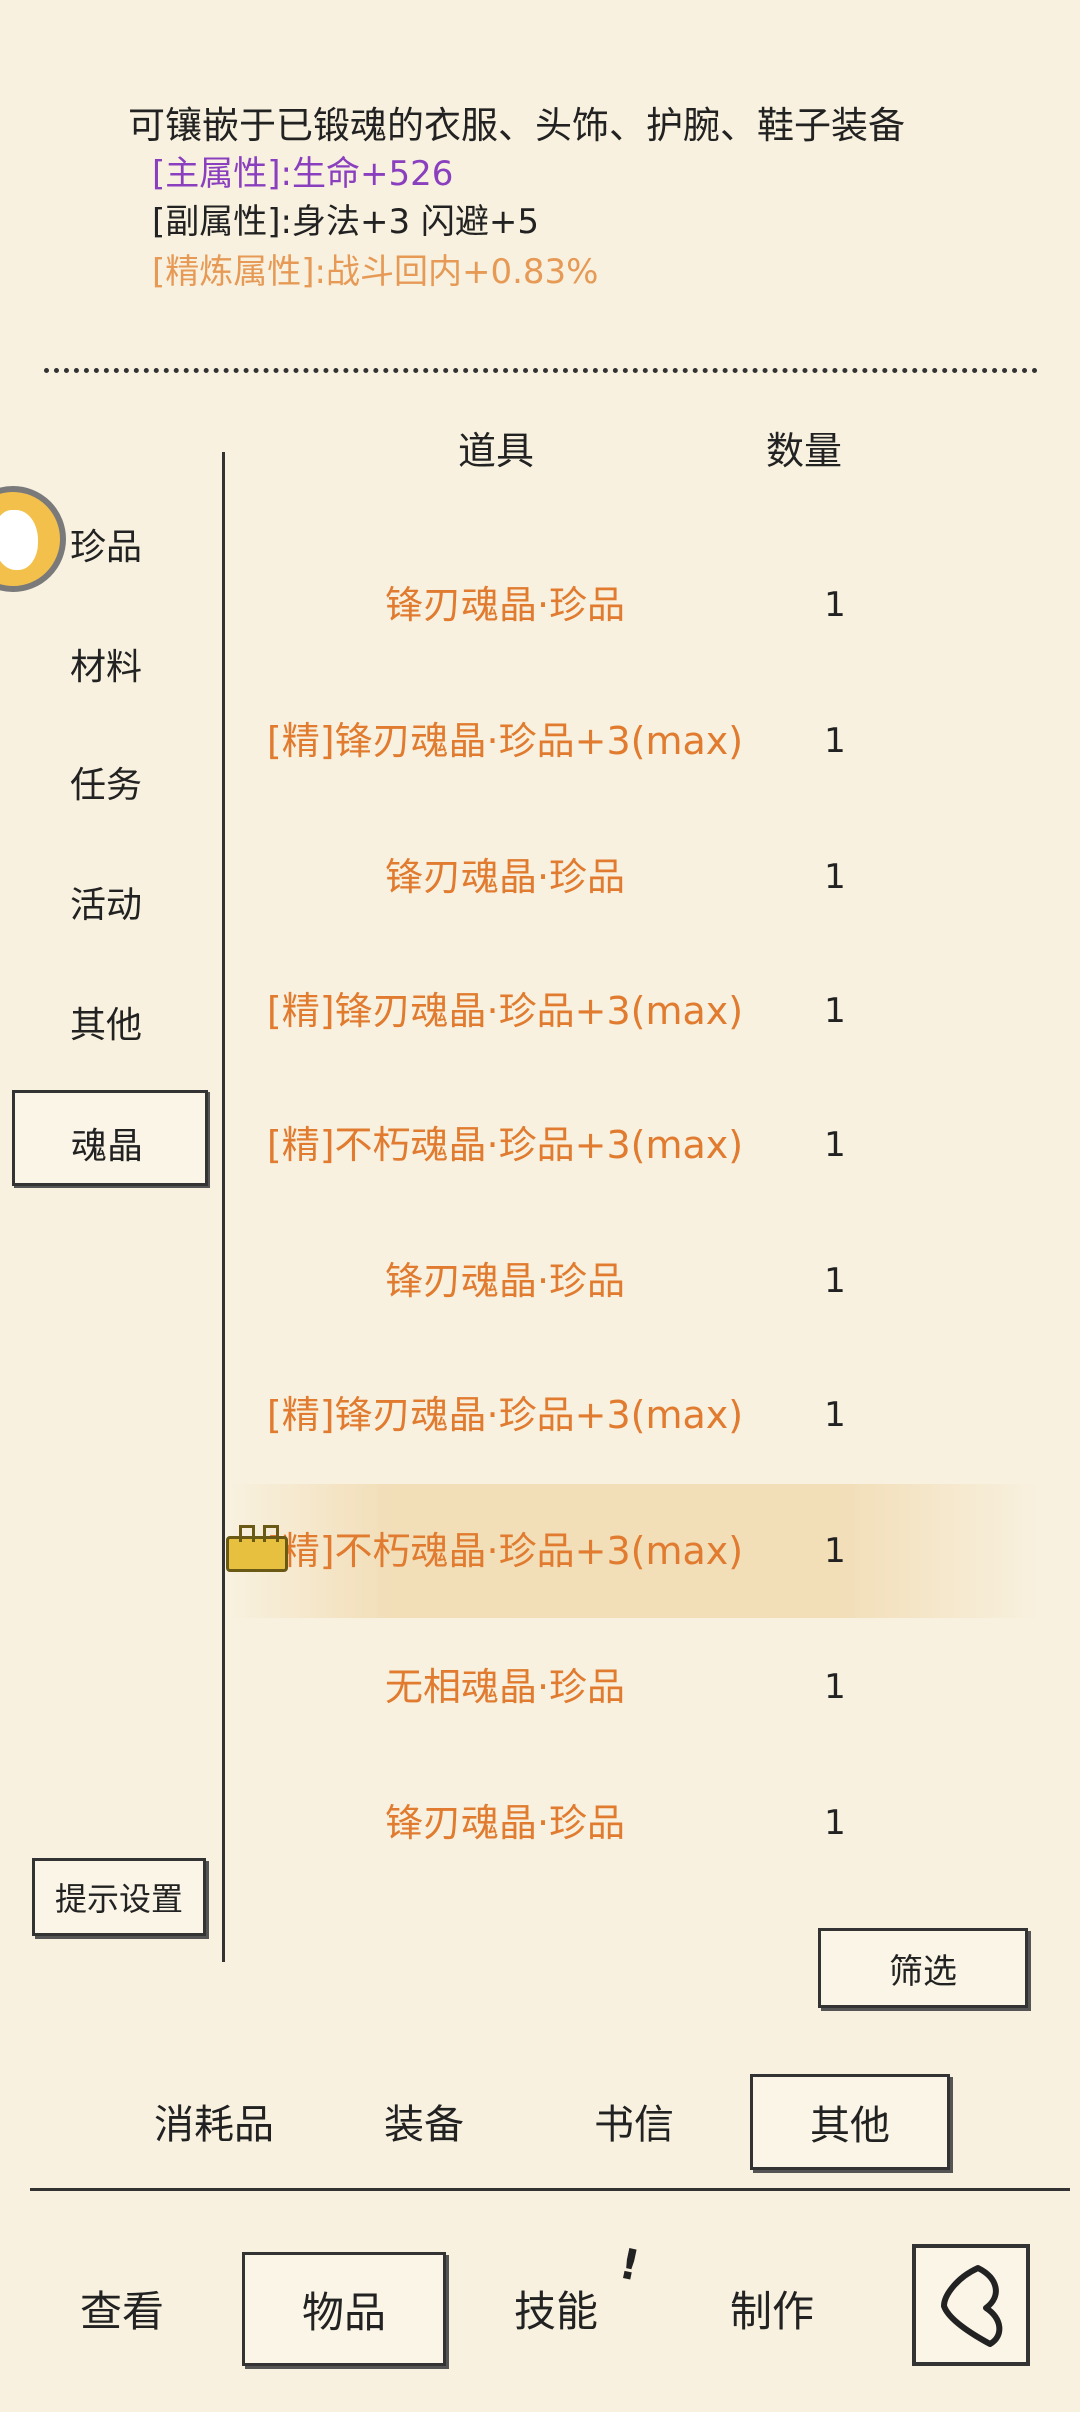 Image resolution: width=1080 pixels, height=2412 pixels. What do you see at coordinates (19, 540) in the screenshot?
I see `avatar-face-icon` at bounding box center [19, 540].